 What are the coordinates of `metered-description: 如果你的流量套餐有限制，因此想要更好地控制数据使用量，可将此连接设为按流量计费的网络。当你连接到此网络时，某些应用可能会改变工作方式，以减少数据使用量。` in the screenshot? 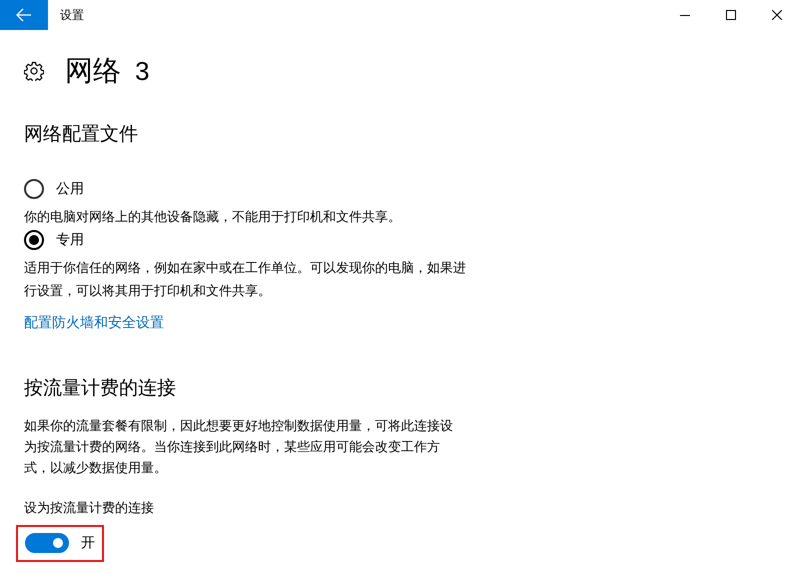 It's located at (239, 448).